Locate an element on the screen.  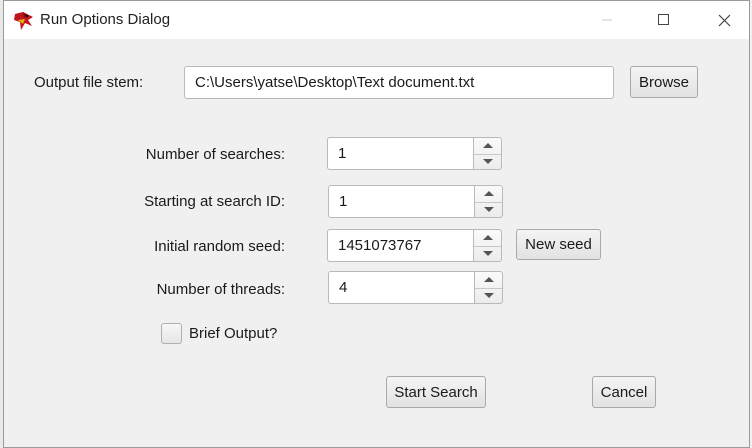
brief-output-checkbox is located at coordinates (171, 333).